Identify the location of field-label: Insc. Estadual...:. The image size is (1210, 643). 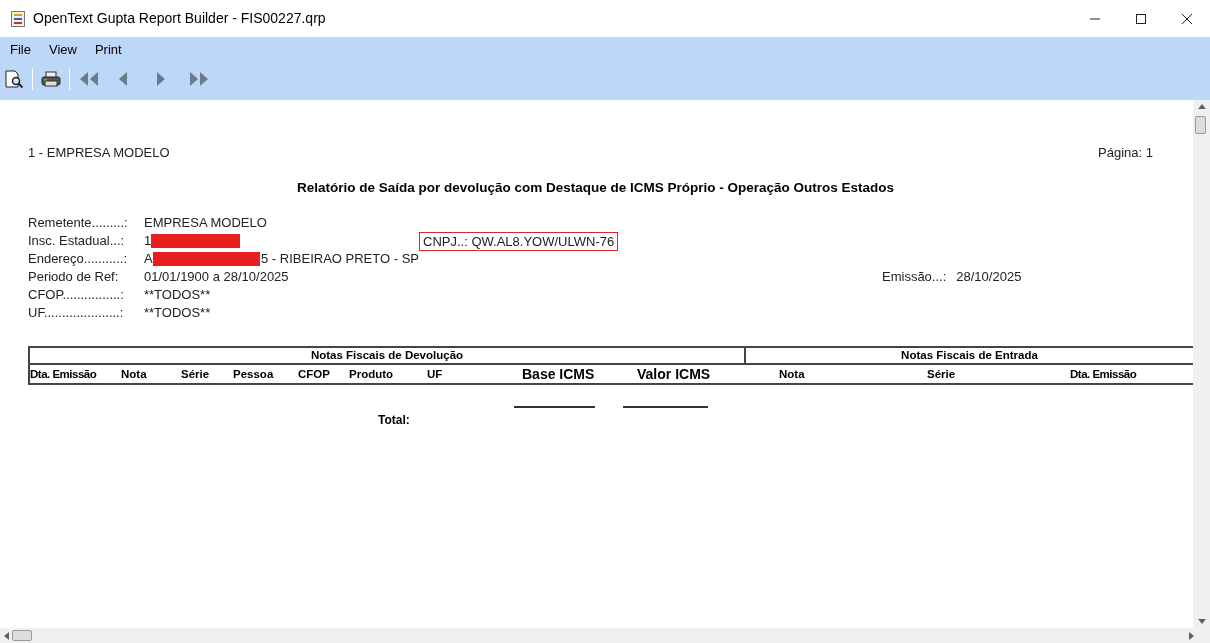
(77, 241).